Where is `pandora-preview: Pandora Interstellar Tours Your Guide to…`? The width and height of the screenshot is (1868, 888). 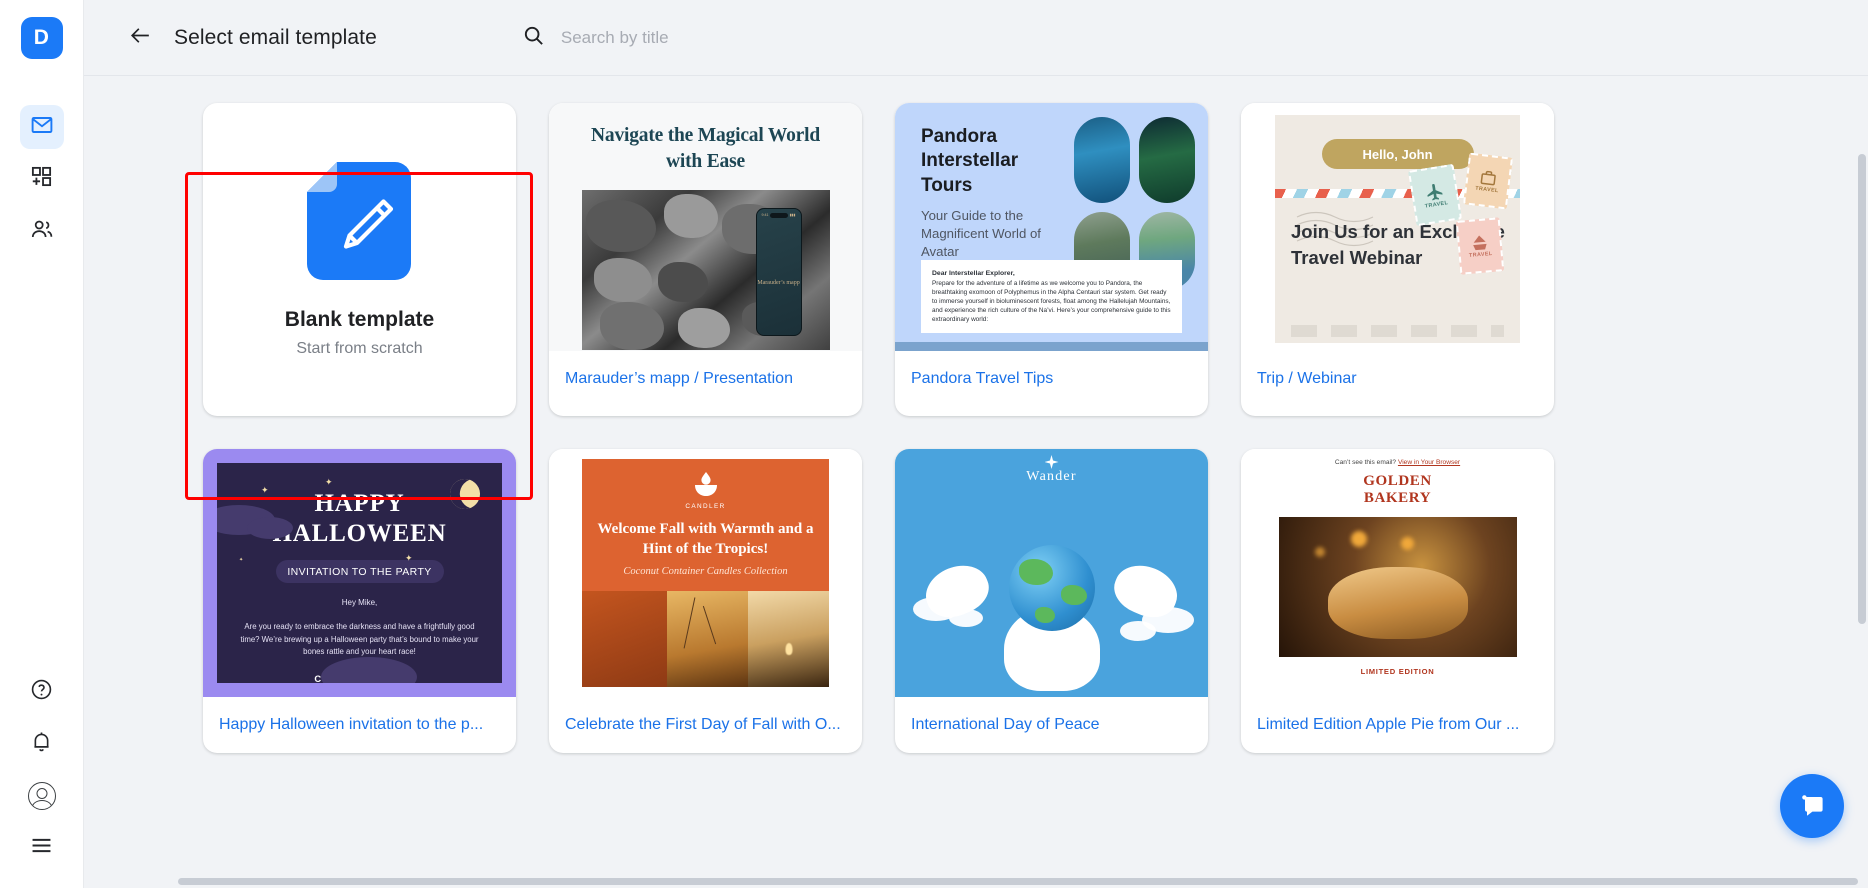 pandora-preview: Pandora Interstellar Tours Your Guide to… is located at coordinates (1051, 227).